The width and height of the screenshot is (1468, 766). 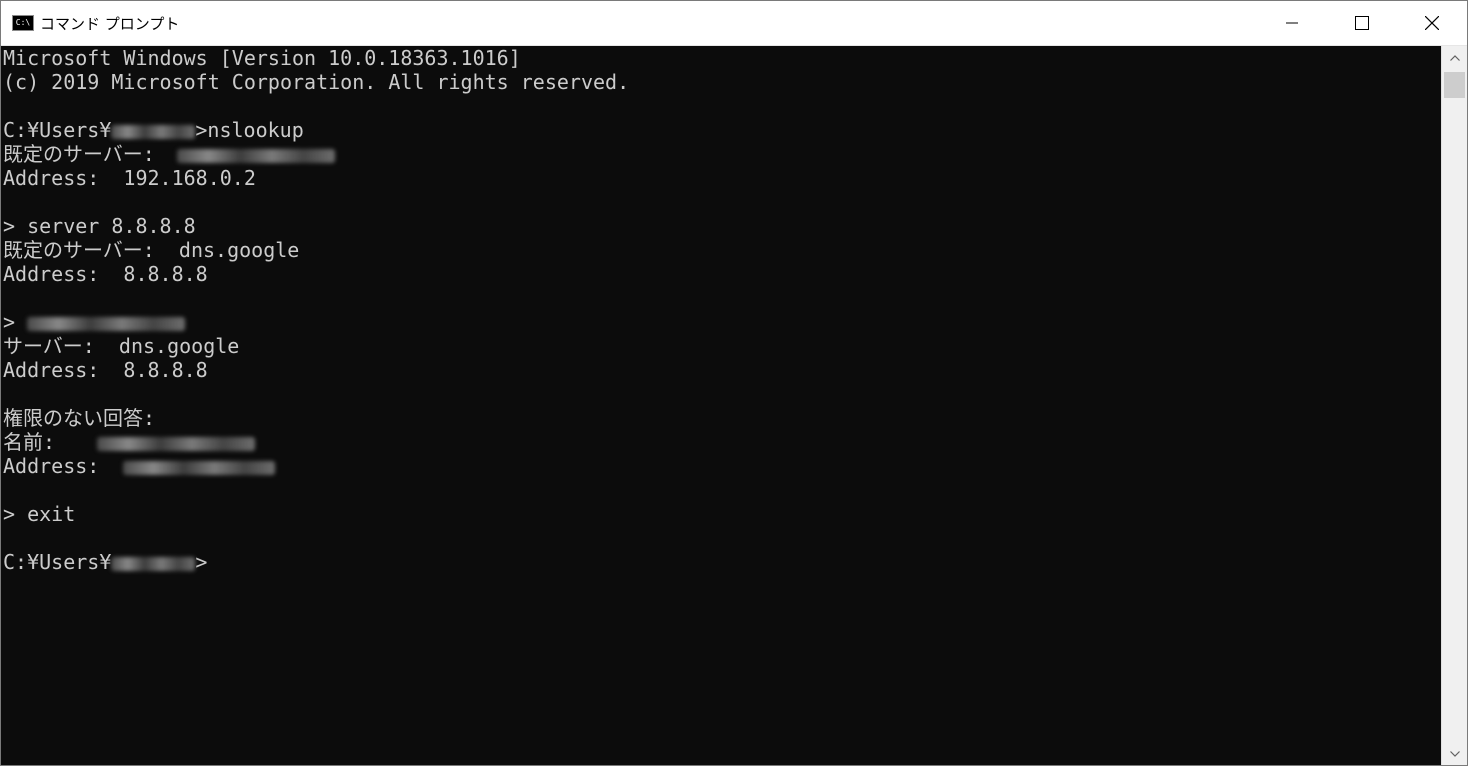 I want to click on minimize-icon, so click(x=1292, y=23).